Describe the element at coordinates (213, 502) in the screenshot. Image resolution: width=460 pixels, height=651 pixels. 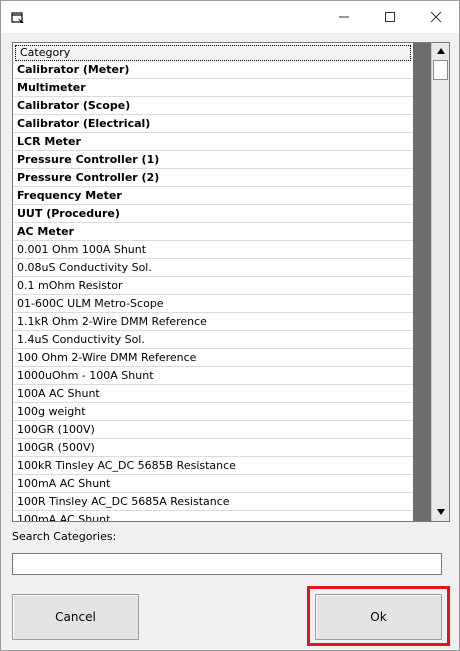
I see `list-item: 100R Tinsley AC_DC 5685A Resistance` at that location.